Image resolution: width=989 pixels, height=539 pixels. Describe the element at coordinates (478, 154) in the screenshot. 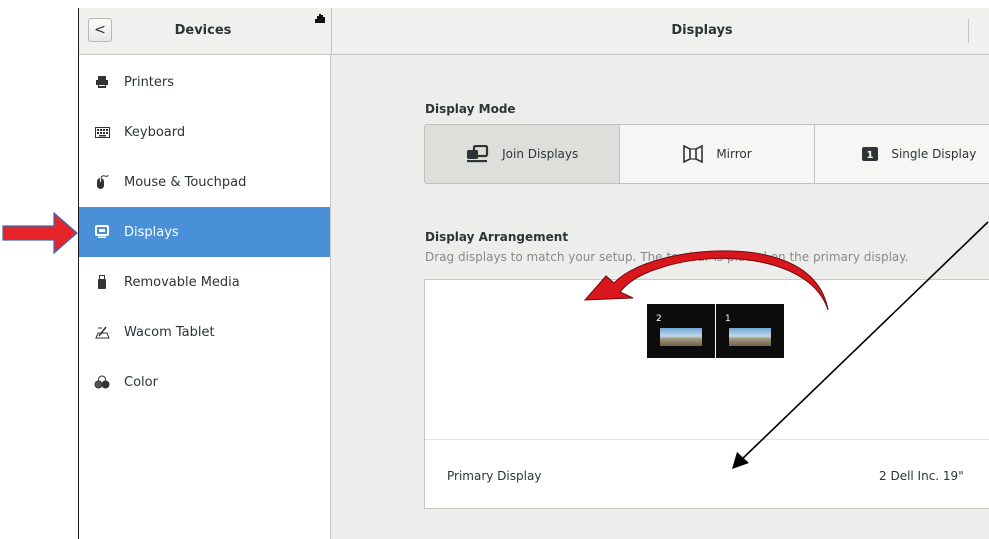

I see `join-displays-icon` at that location.